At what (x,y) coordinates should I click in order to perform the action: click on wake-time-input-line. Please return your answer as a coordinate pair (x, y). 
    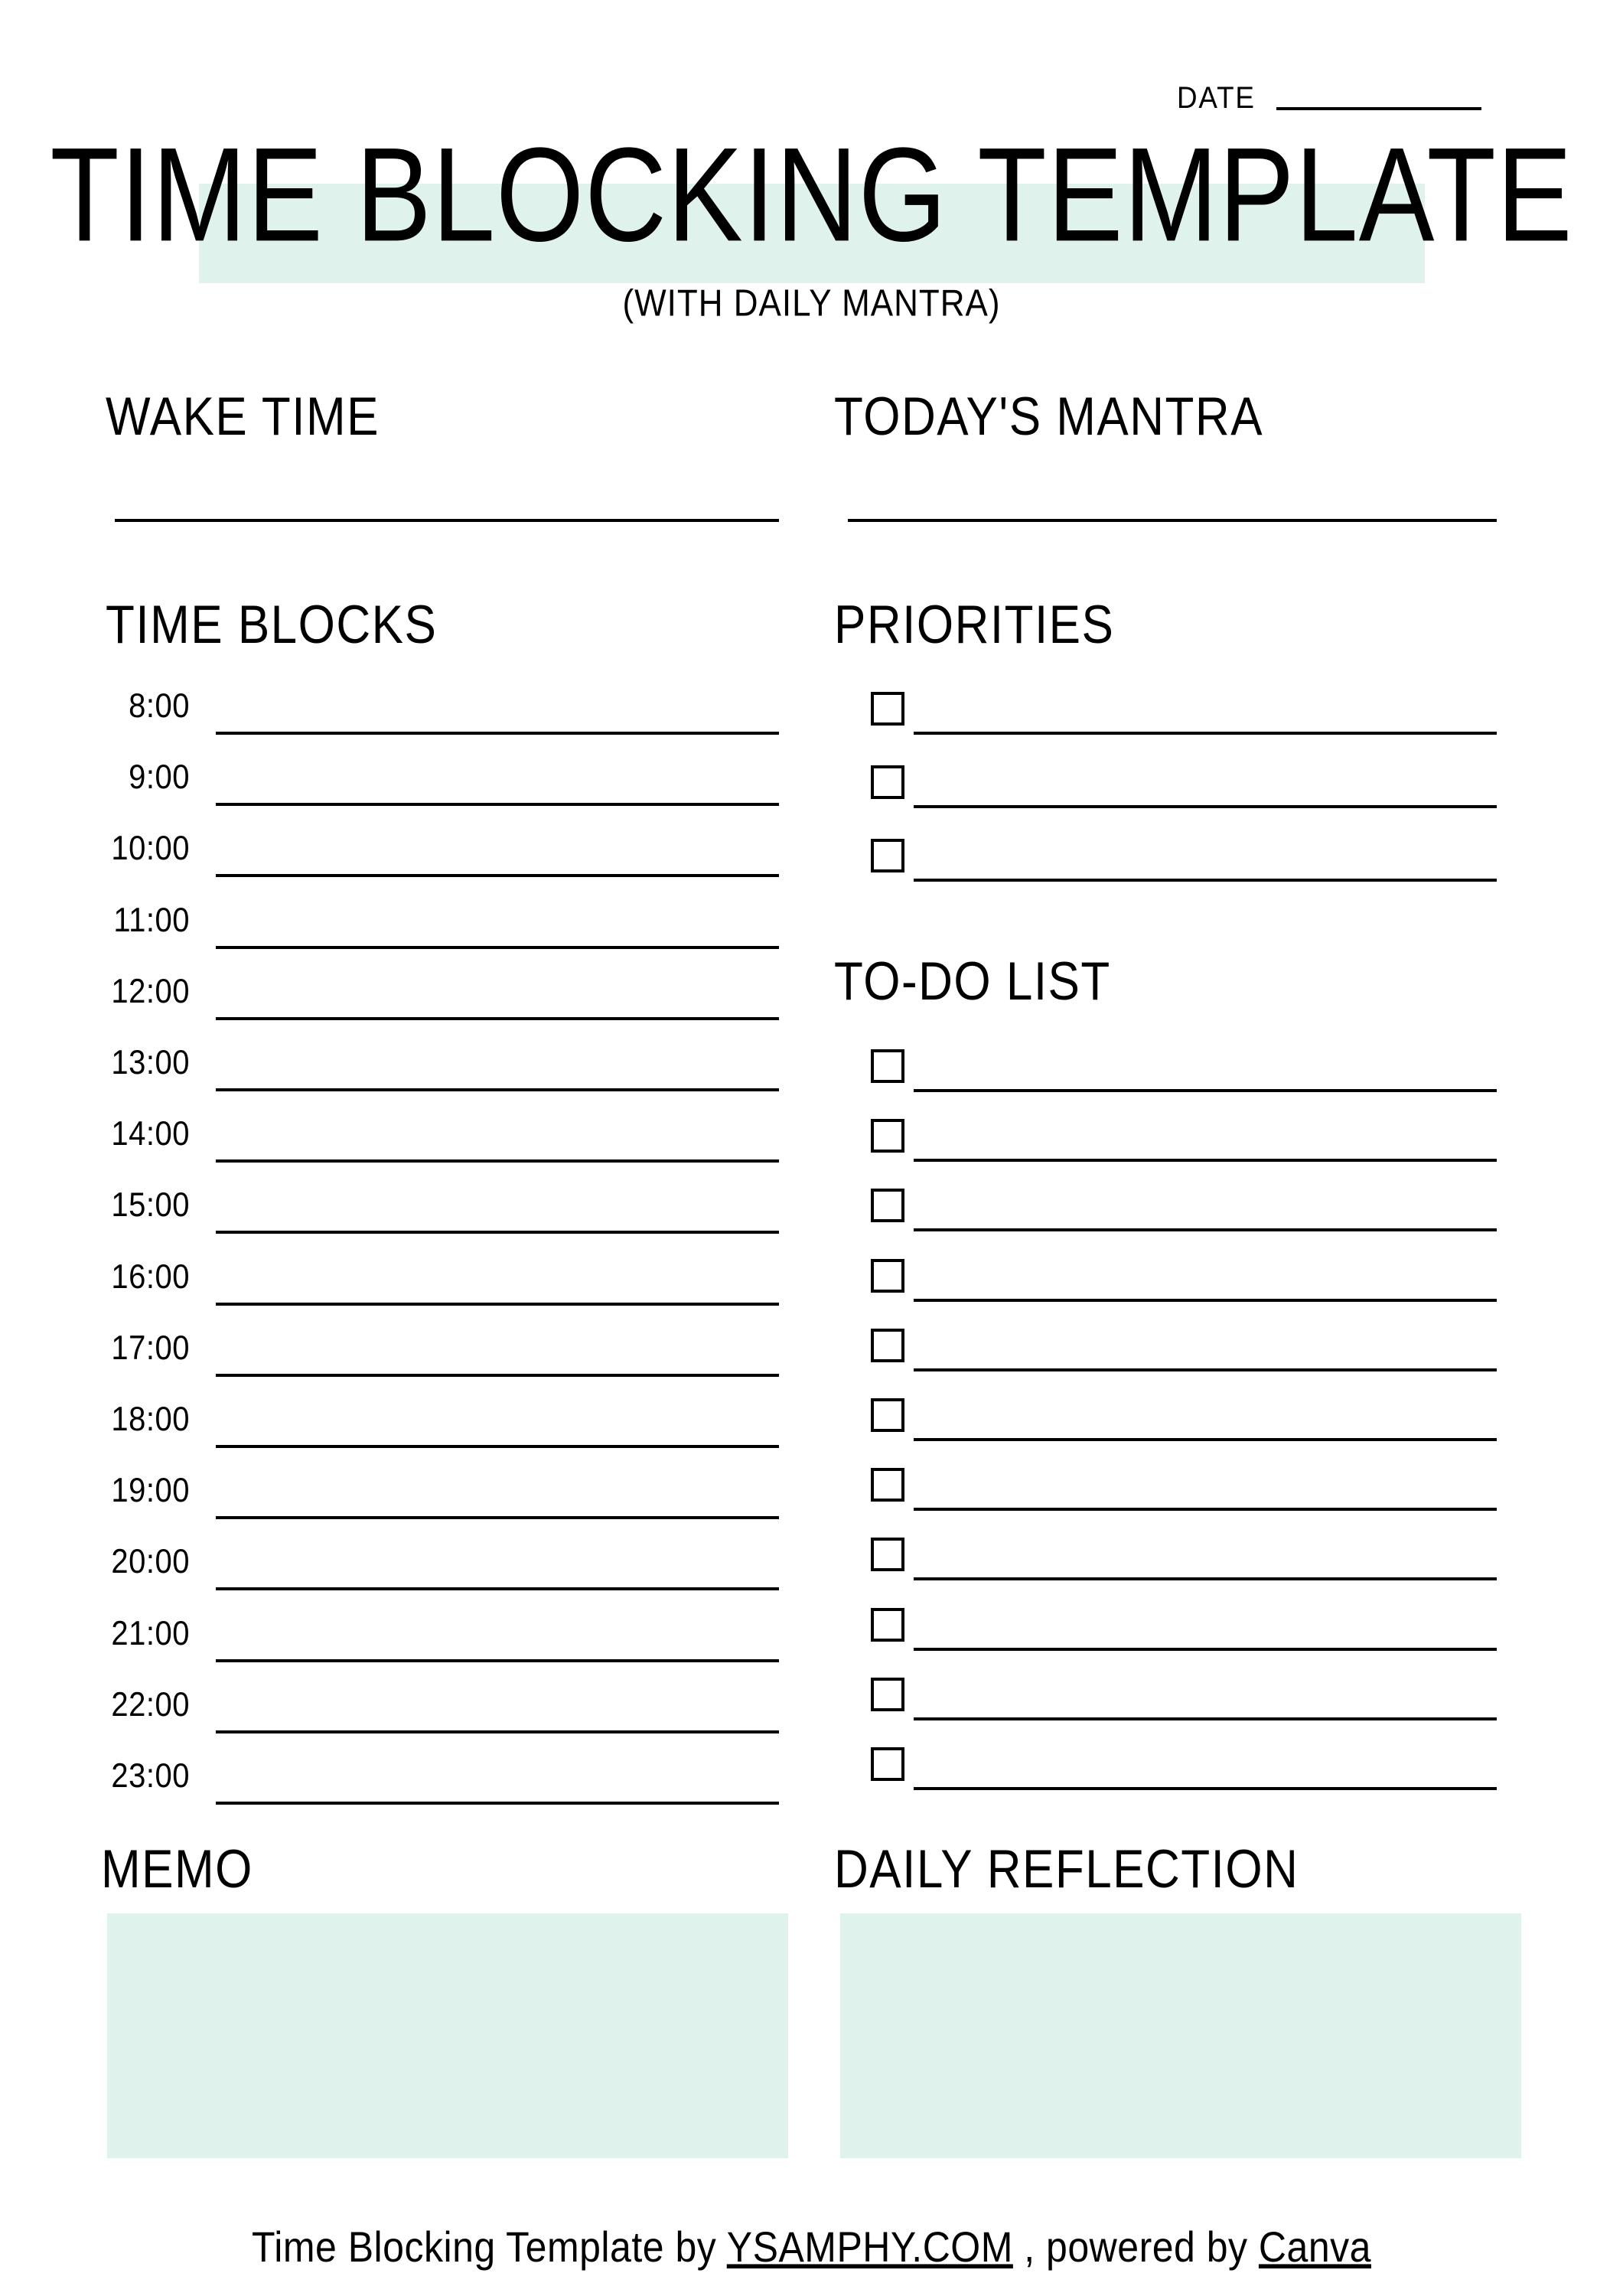
    Looking at the image, I should click on (447, 520).